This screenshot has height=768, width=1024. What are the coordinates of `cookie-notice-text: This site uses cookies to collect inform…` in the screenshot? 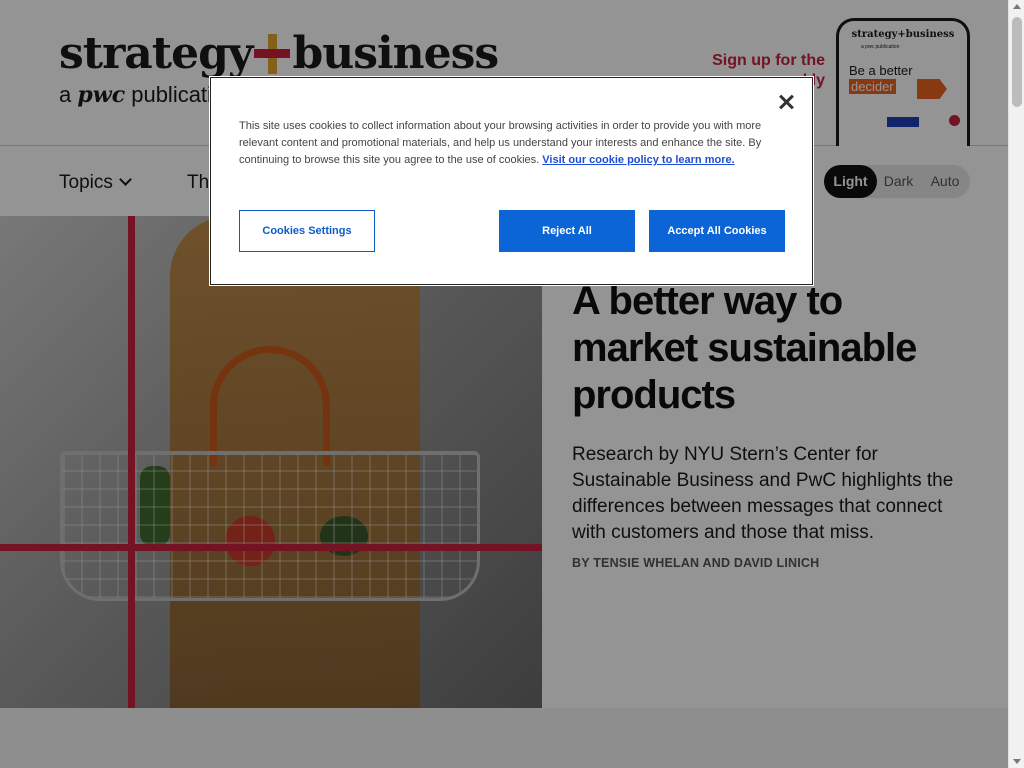 It's located at (509, 143).